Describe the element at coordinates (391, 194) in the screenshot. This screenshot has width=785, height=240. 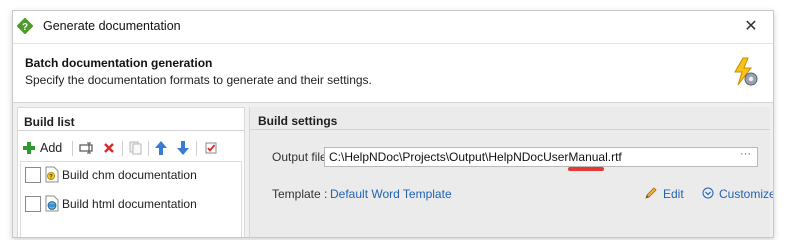
I see `template-link: Default Word Template` at that location.